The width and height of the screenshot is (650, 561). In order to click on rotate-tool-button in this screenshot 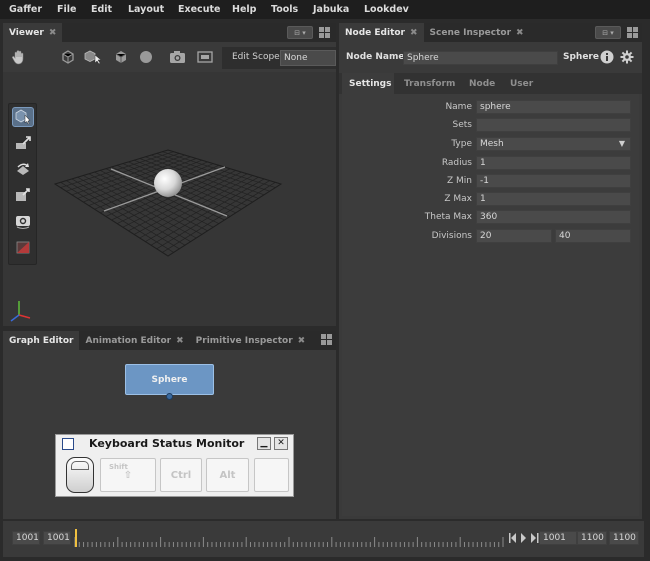, I will do `click(23, 169)`.